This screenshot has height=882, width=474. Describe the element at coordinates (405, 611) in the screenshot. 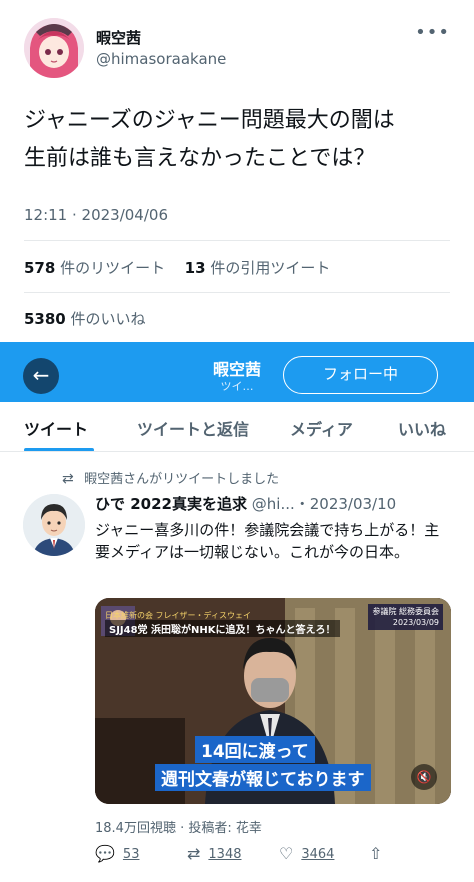

I see `video-chyron-line-1: 参議院 総務委員会` at that location.